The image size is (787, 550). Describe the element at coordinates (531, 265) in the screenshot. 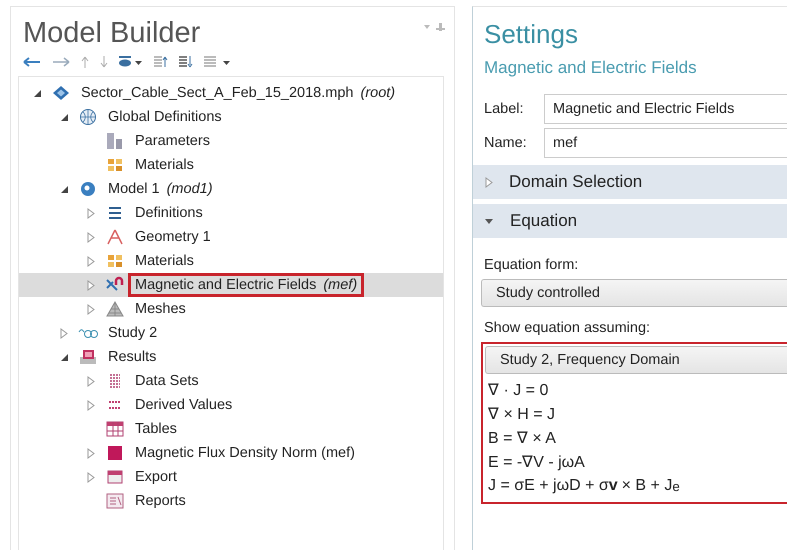

I see `field-label: Equation form:` at that location.